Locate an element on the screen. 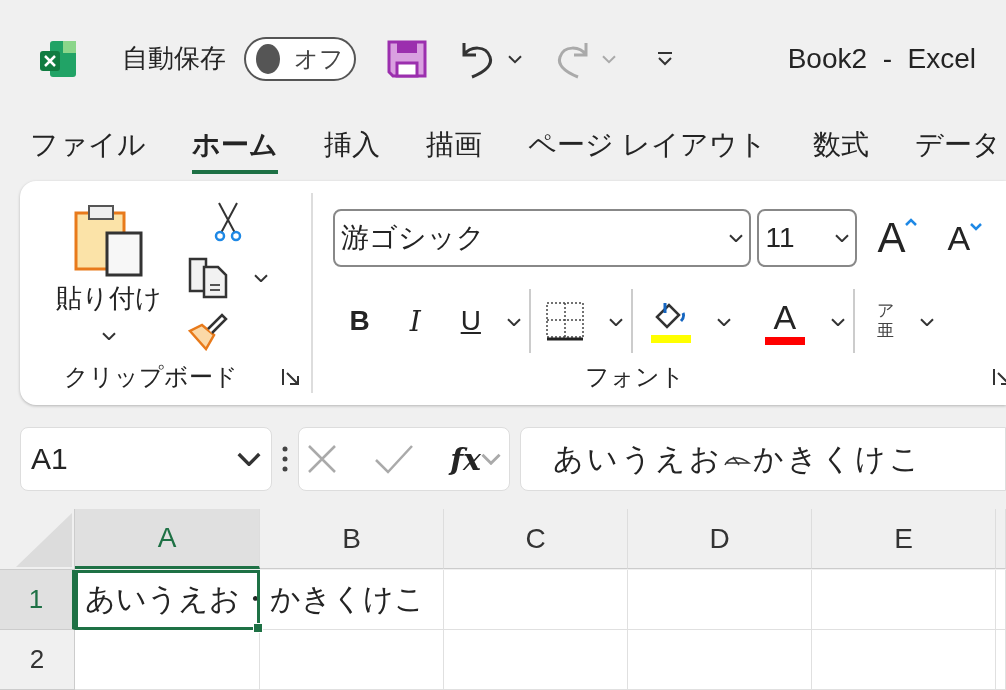 The height and width of the screenshot is (690, 1006). row-header: 2 is located at coordinates (37, 660).